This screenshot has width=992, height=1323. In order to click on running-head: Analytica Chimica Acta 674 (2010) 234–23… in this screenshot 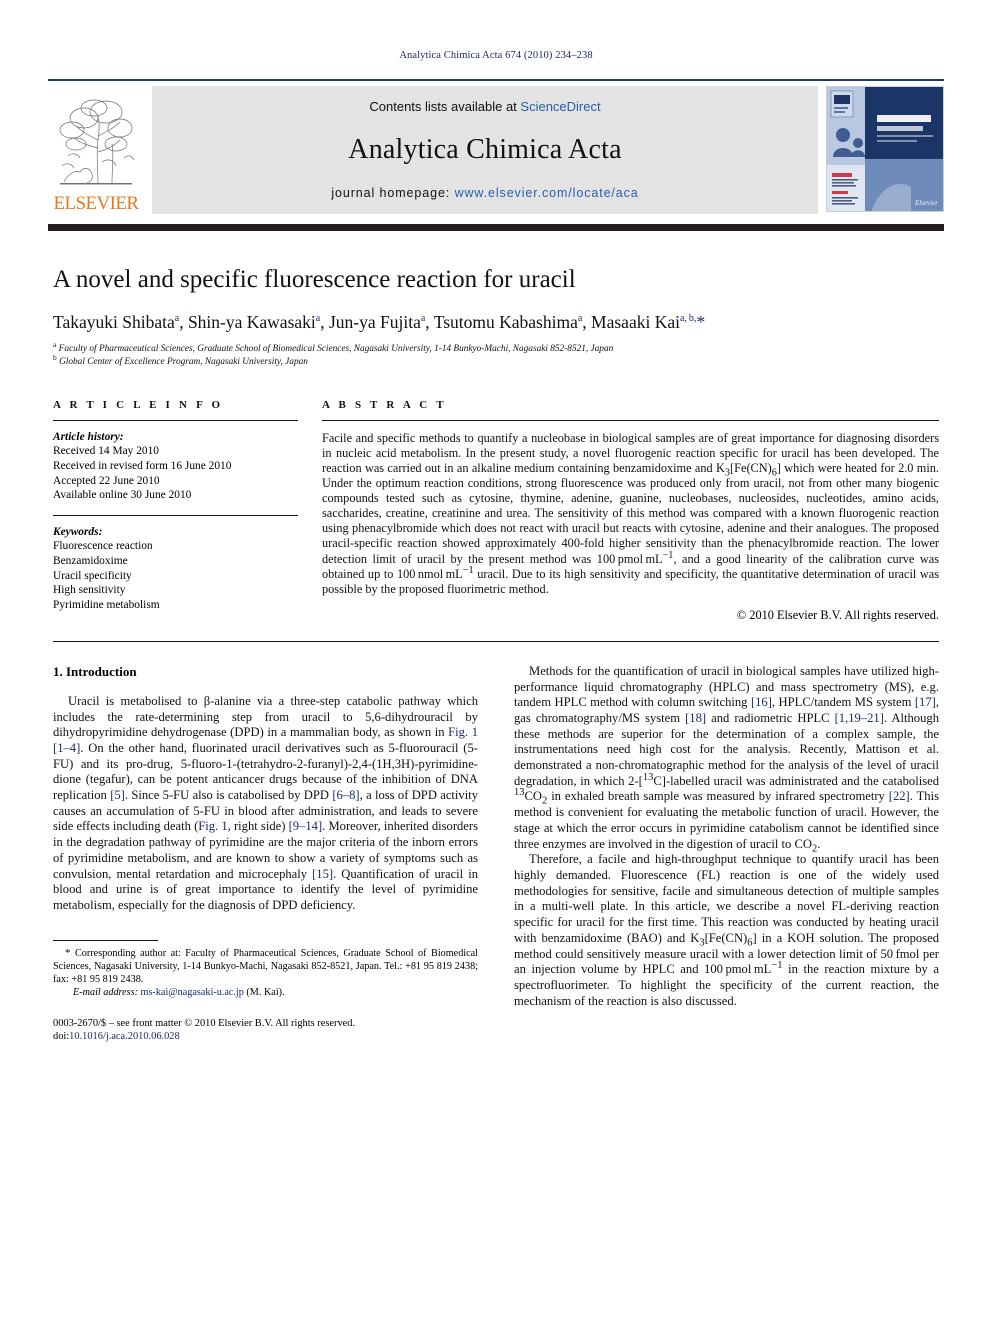, I will do `click(496, 55)`.